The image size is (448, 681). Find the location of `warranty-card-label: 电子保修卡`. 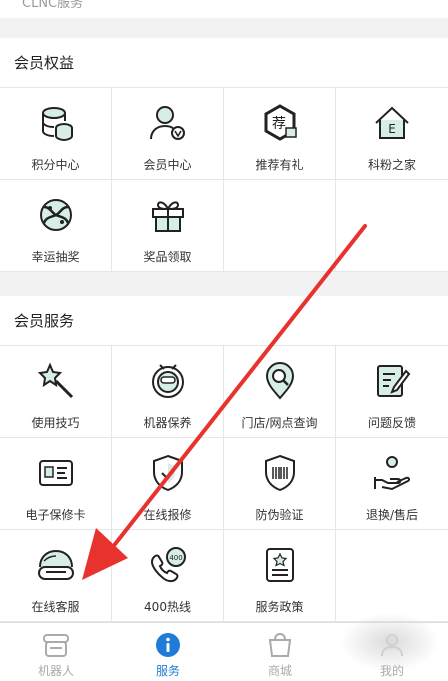

warranty-card-label: 电子保修卡 is located at coordinates (55, 515).